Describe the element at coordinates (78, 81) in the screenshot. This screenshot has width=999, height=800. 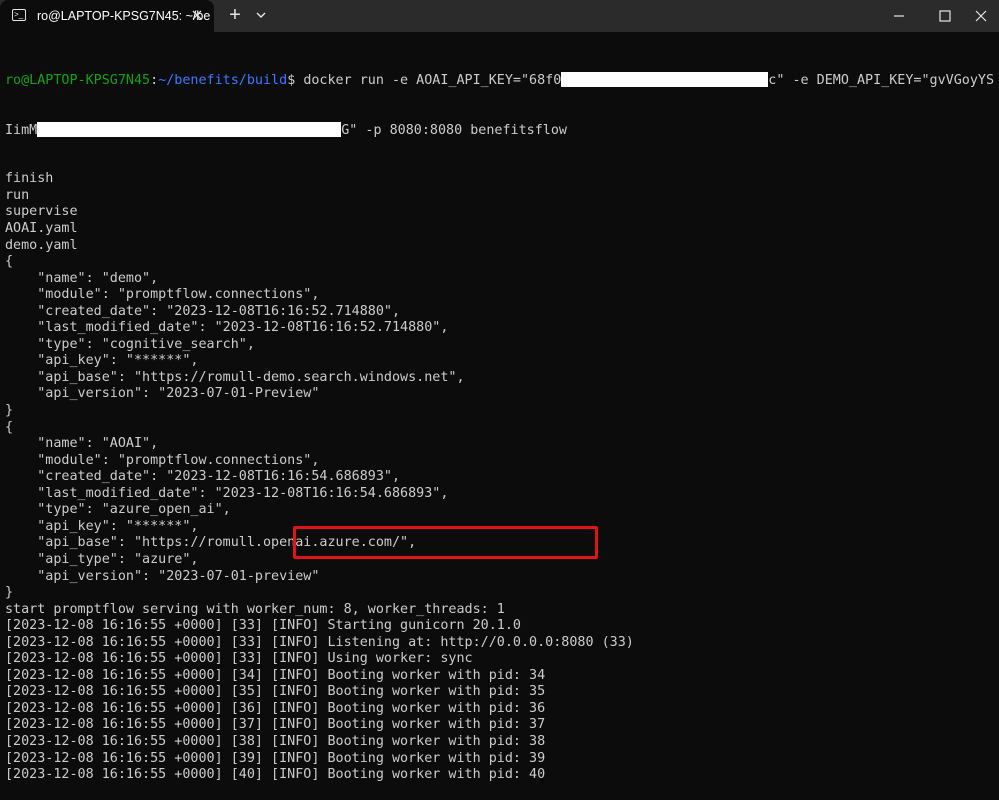
I see `prompt-user: ro@LAPTOP-KPSG7N45` at that location.